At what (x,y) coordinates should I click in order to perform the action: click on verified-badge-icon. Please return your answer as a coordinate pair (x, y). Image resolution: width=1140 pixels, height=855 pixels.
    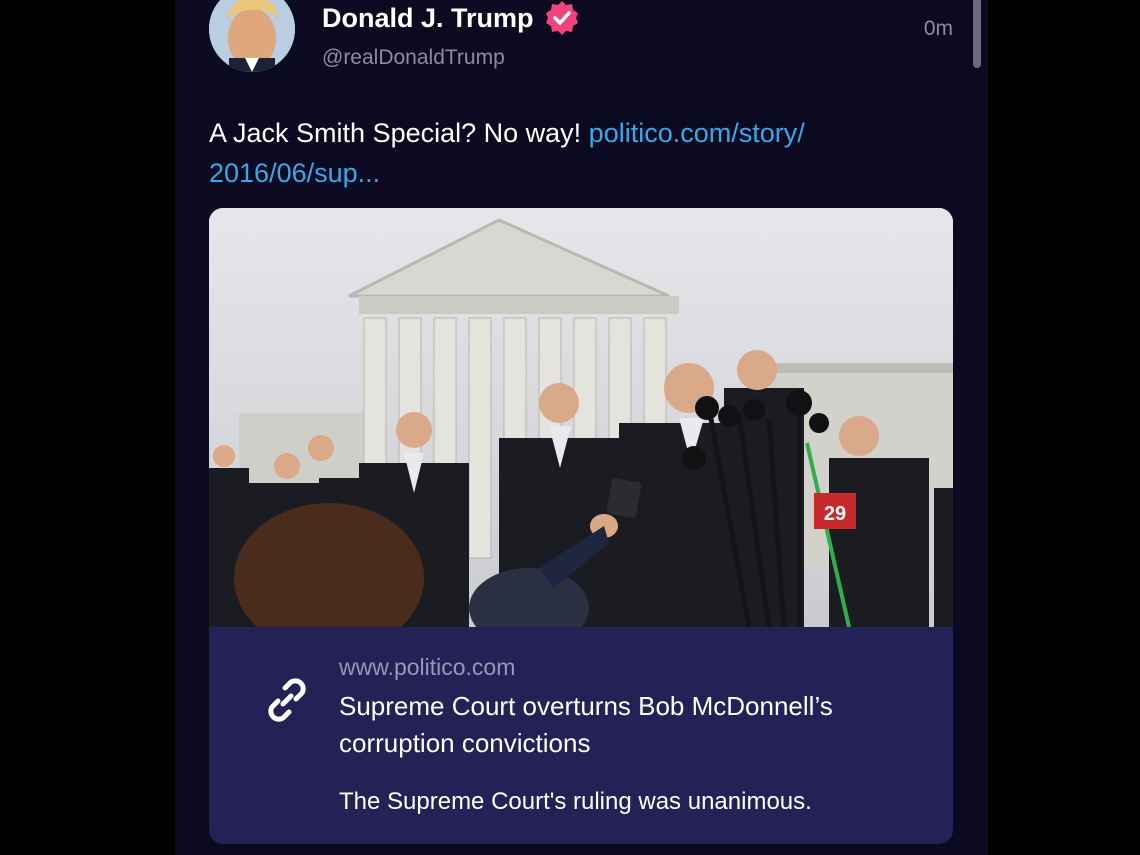
    Looking at the image, I should click on (561, 18).